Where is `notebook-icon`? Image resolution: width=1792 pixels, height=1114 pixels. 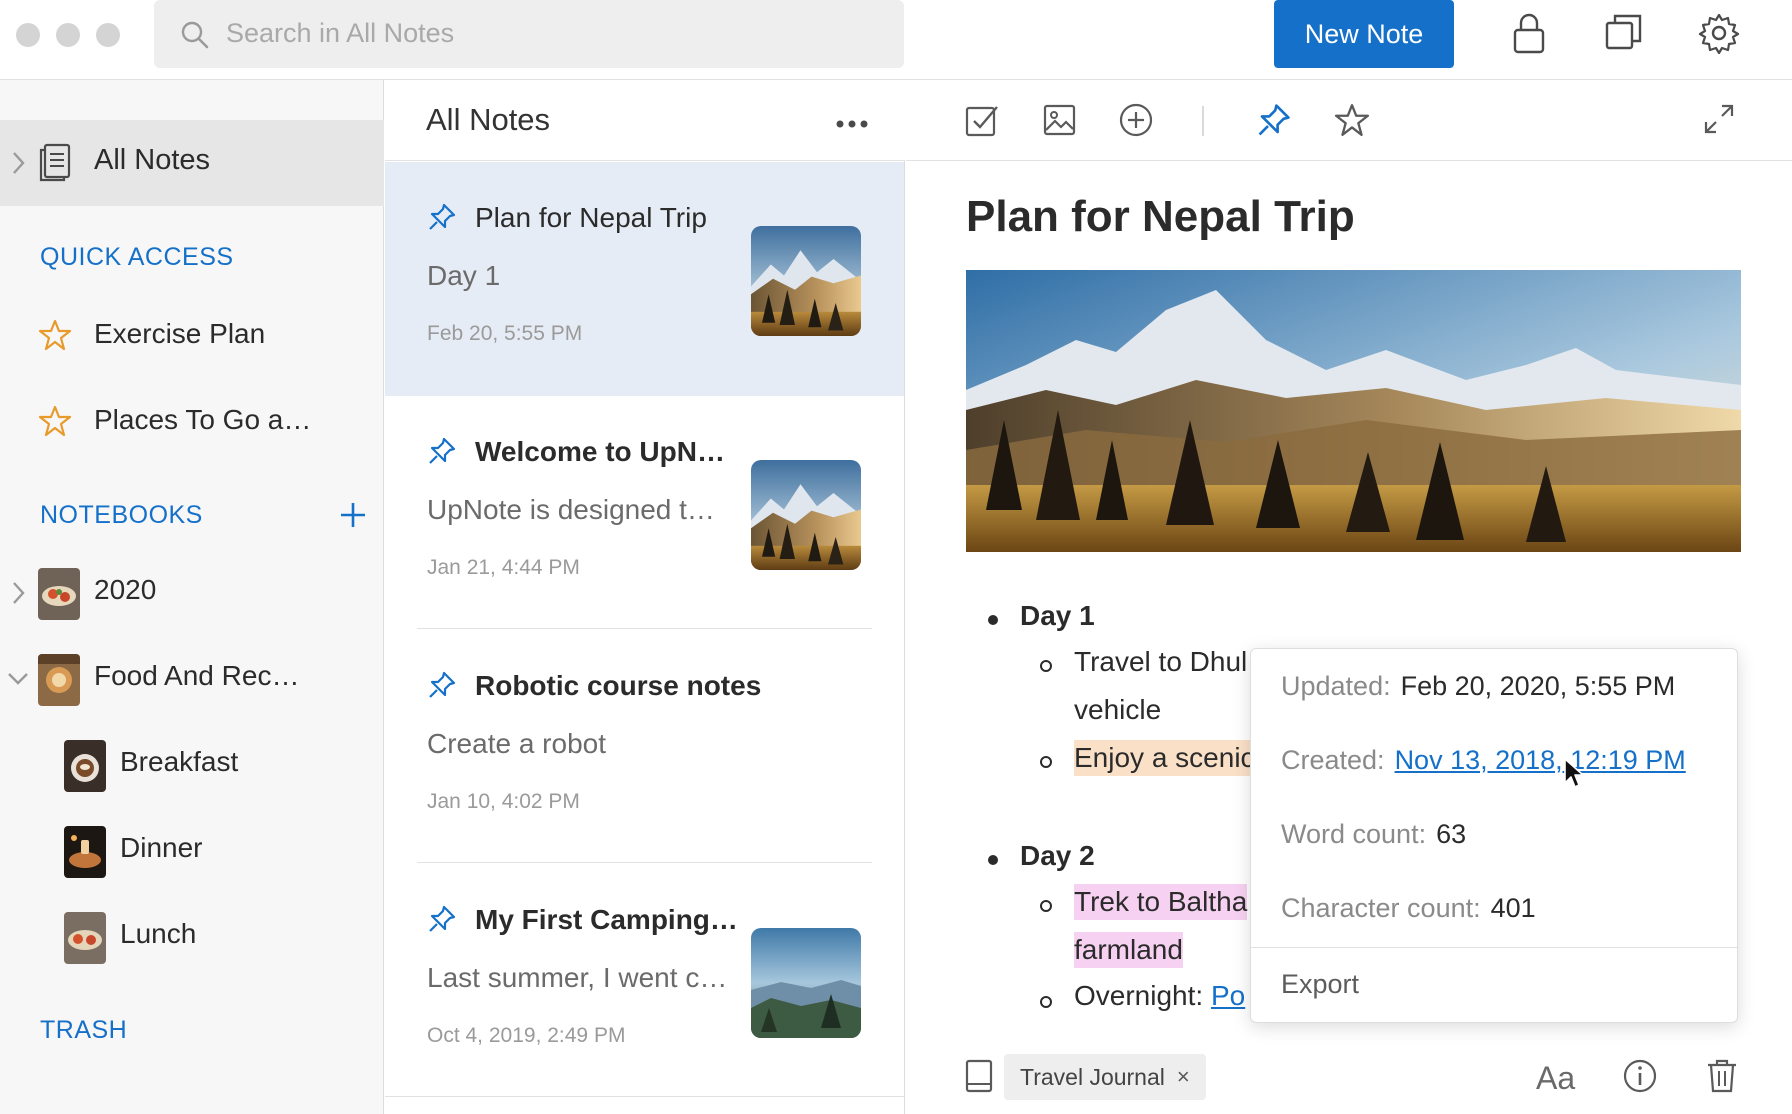 notebook-icon is located at coordinates (979, 1078).